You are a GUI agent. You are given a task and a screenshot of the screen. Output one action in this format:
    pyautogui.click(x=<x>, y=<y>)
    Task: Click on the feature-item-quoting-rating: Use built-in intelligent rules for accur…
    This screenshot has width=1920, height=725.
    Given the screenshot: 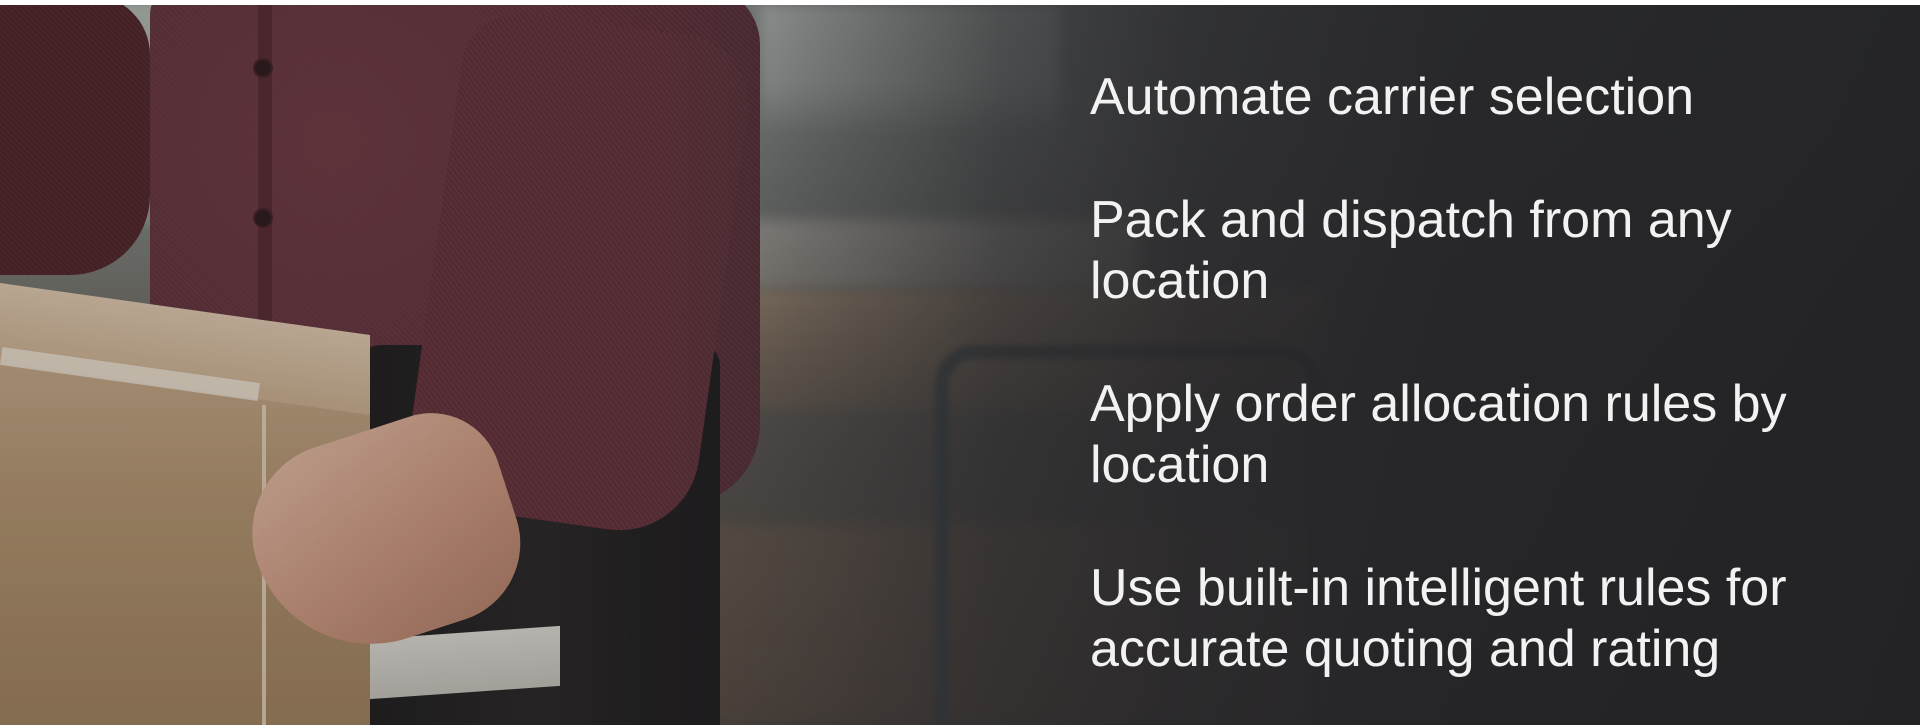 What is the action you would take?
    pyautogui.click(x=1438, y=618)
    